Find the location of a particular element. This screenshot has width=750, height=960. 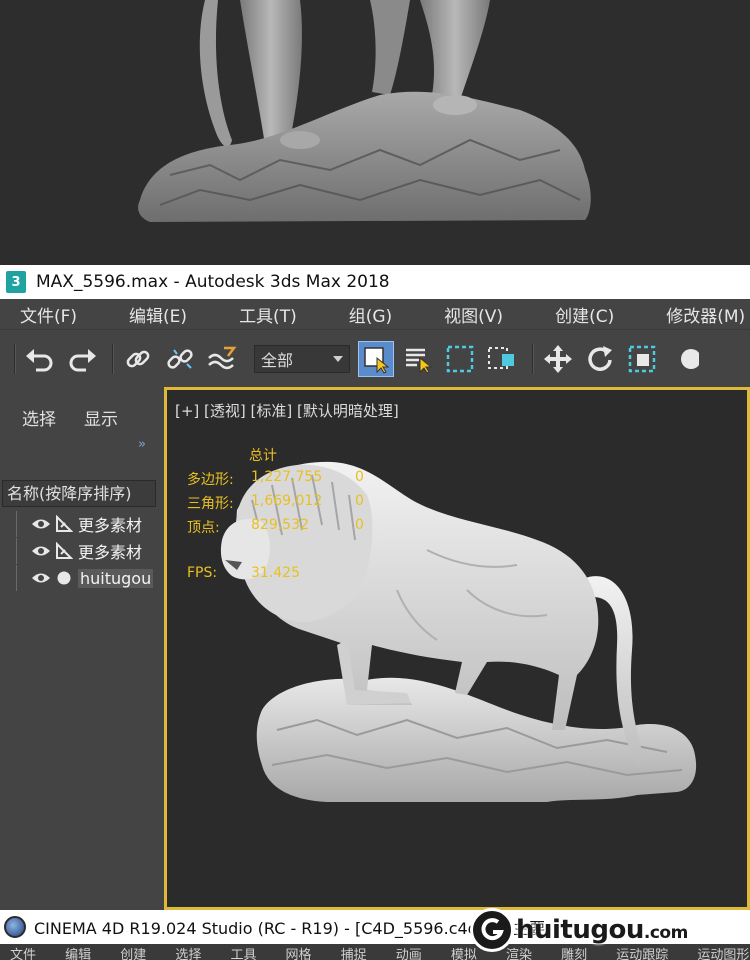

tab-select: 选择 is located at coordinates (39, 417).